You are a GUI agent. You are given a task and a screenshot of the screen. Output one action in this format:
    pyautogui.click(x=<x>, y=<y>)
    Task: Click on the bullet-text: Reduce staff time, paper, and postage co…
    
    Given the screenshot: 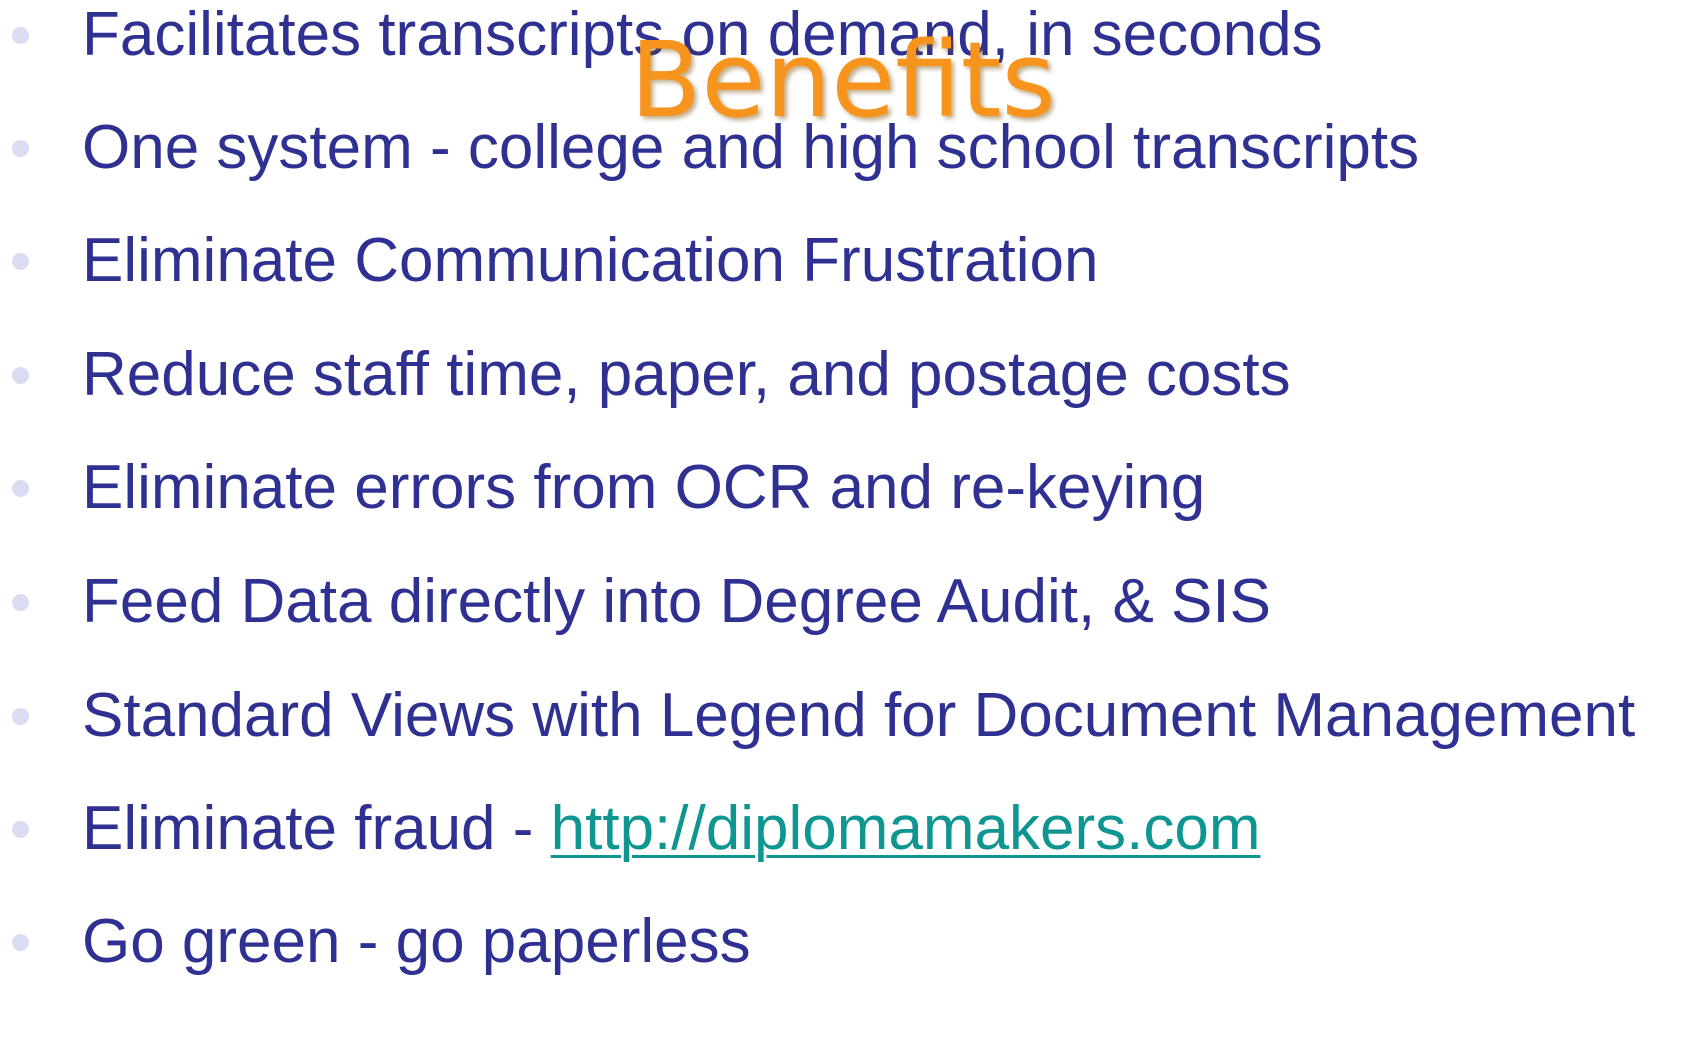 What is the action you would take?
    pyautogui.click(x=686, y=374)
    